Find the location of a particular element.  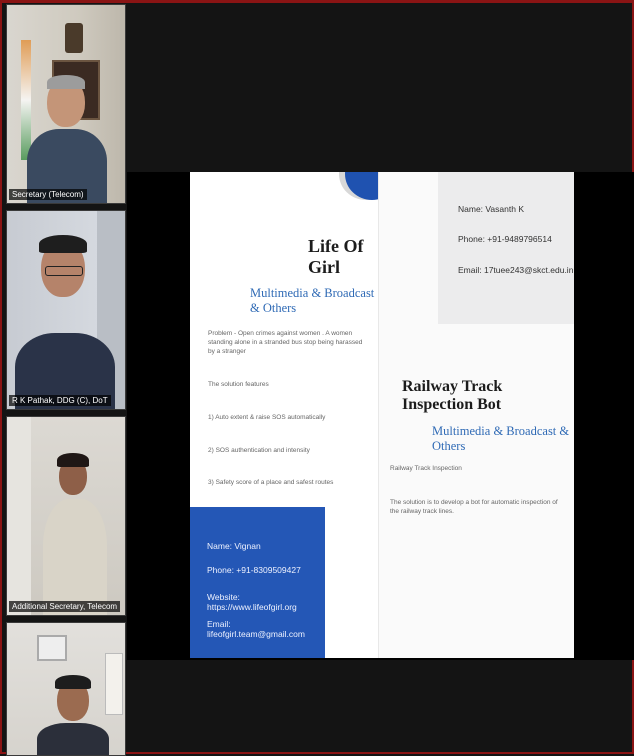

problem-text: Railway Track Inspection is located at coordinates (426, 468).